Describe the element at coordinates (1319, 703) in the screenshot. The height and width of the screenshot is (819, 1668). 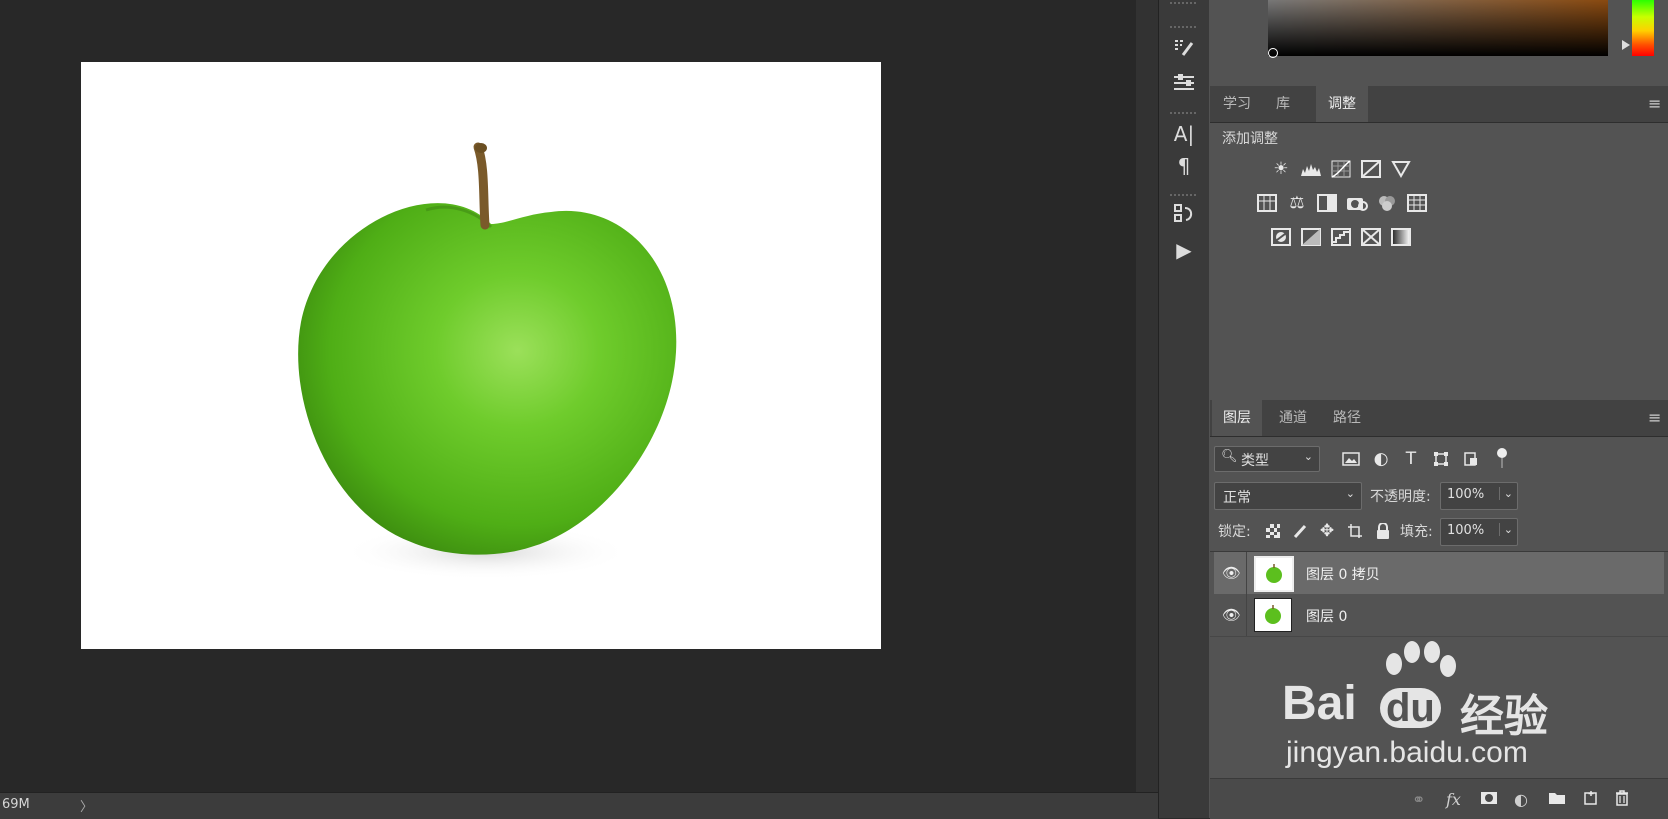
I see `watermark-brand: Bai` at that location.